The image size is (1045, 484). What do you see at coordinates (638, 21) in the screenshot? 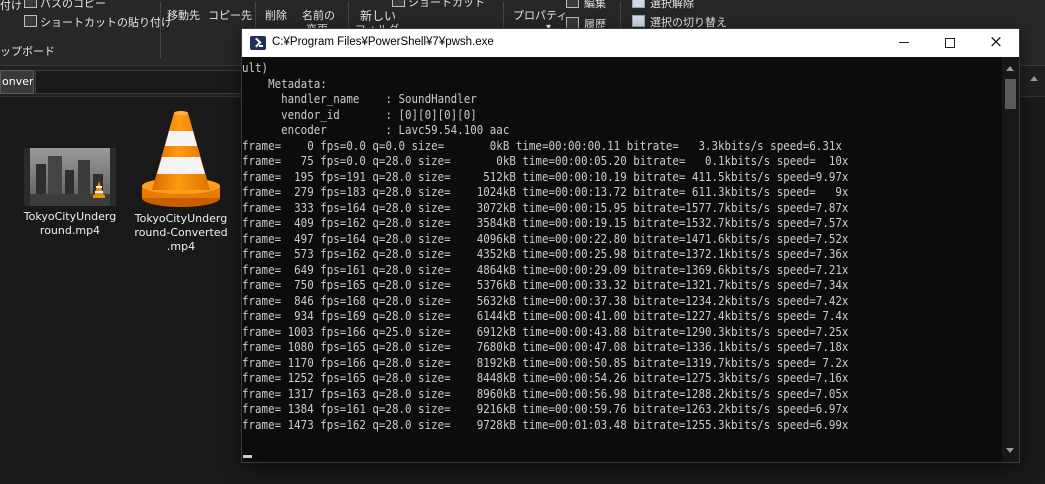
I see `invert-selection-icon` at bounding box center [638, 21].